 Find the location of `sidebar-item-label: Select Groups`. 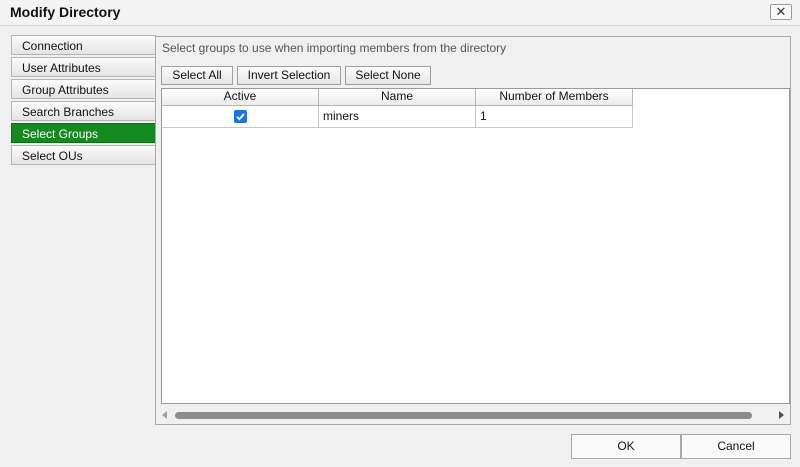

sidebar-item-label: Select Groups is located at coordinates (60, 134).